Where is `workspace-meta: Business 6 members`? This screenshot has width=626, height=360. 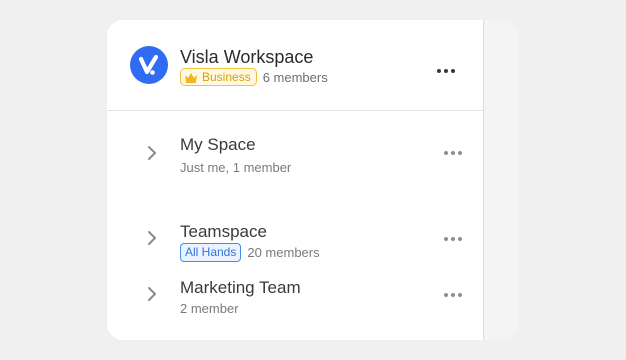
workspace-meta: Business 6 members is located at coordinates (254, 77).